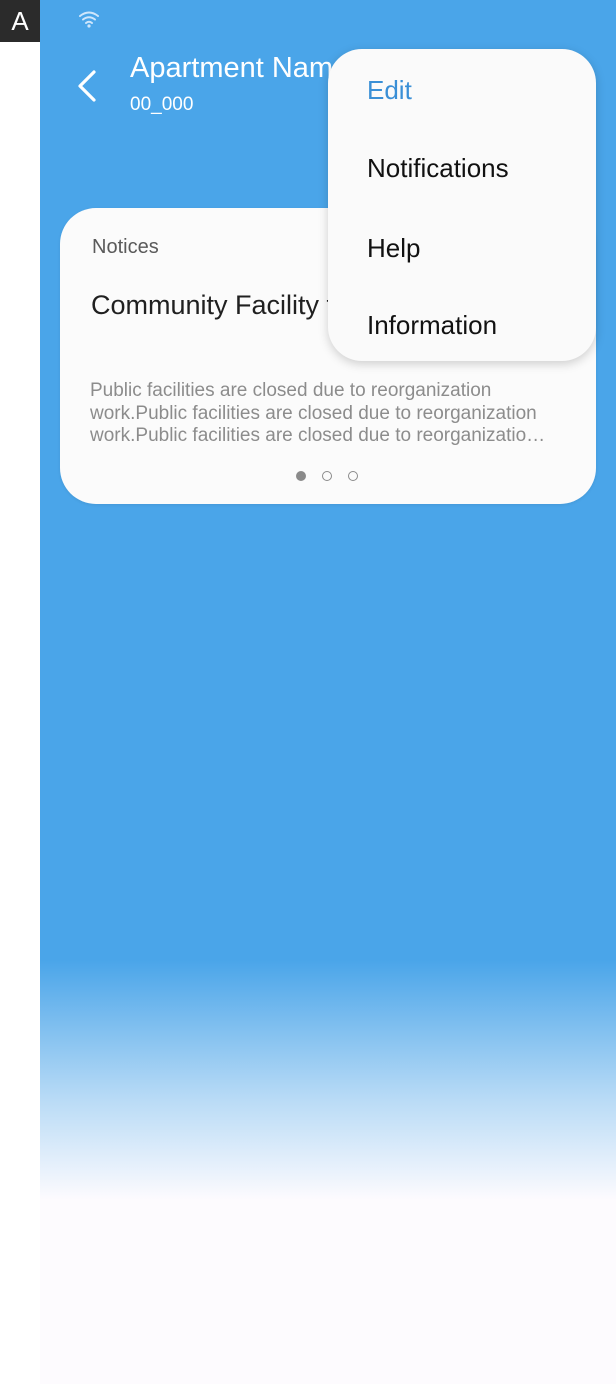 Image resolution: width=616 pixels, height=1384 pixels. What do you see at coordinates (240, 68) in the screenshot?
I see `page-title: Apartment Name` at bounding box center [240, 68].